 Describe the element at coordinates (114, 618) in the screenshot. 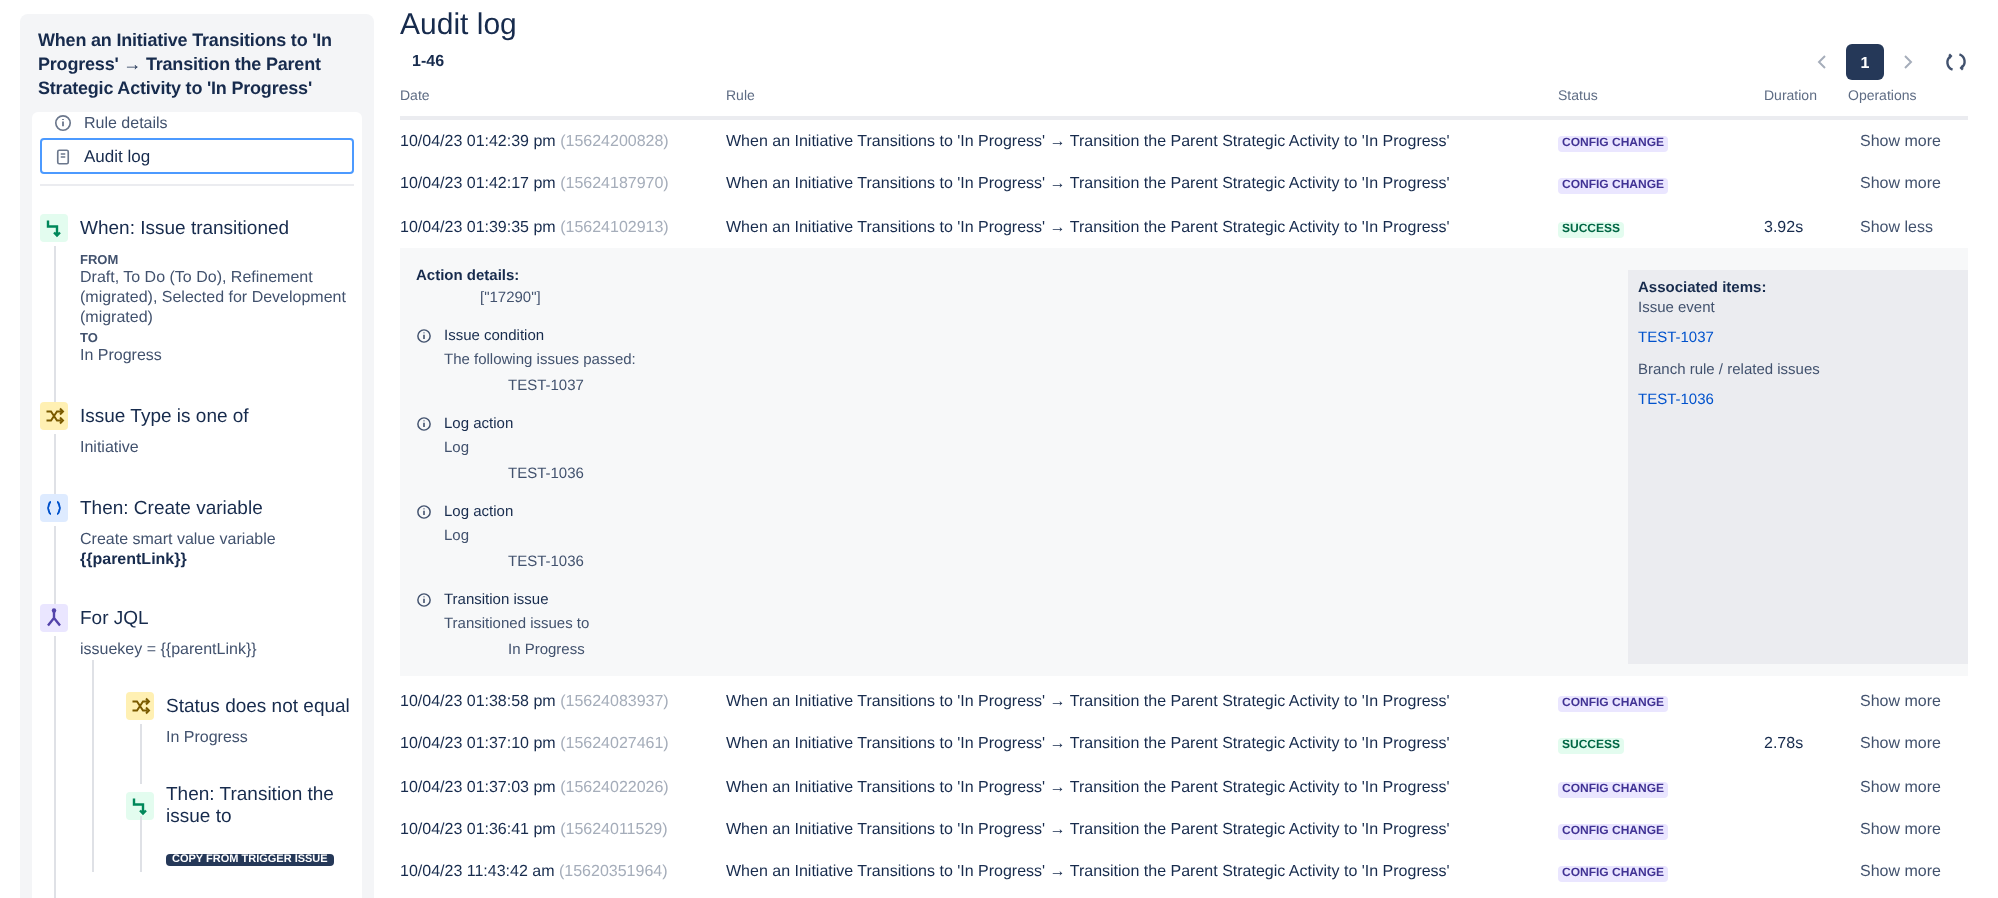

I see `step-title: For JQL` at that location.